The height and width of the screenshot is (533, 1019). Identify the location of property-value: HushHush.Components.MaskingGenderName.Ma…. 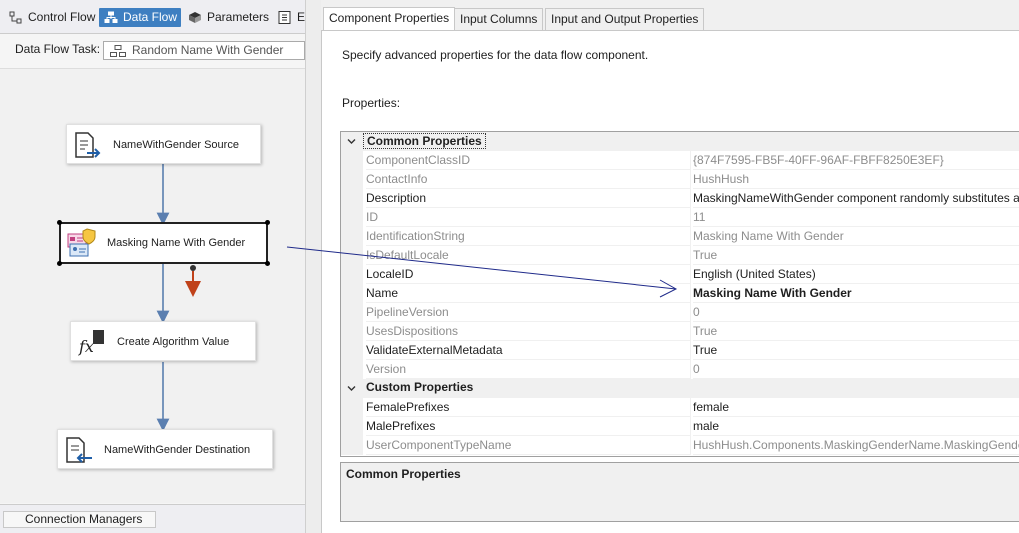
(856, 445).